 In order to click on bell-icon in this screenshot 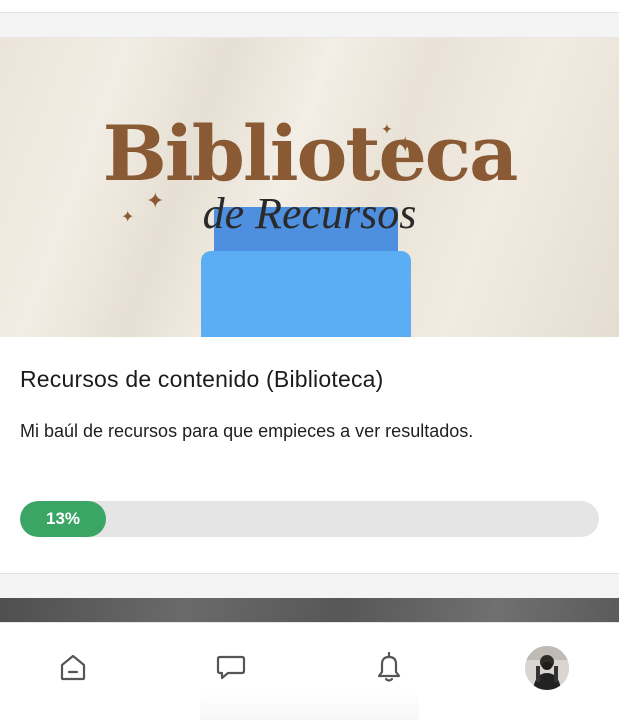, I will do `click(389, 666)`.